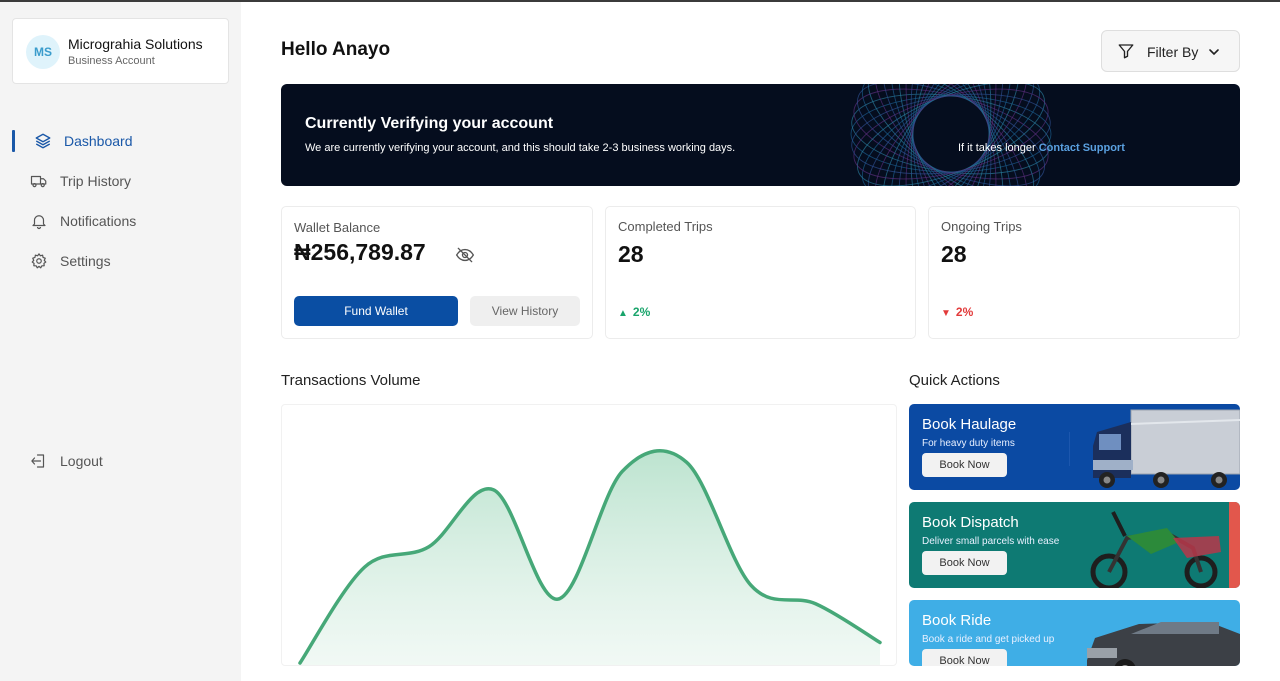 This screenshot has height=681, width=1280. Describe the element at coordinates (38, 461) in the screenshot. I see `logout-icon` at that location.